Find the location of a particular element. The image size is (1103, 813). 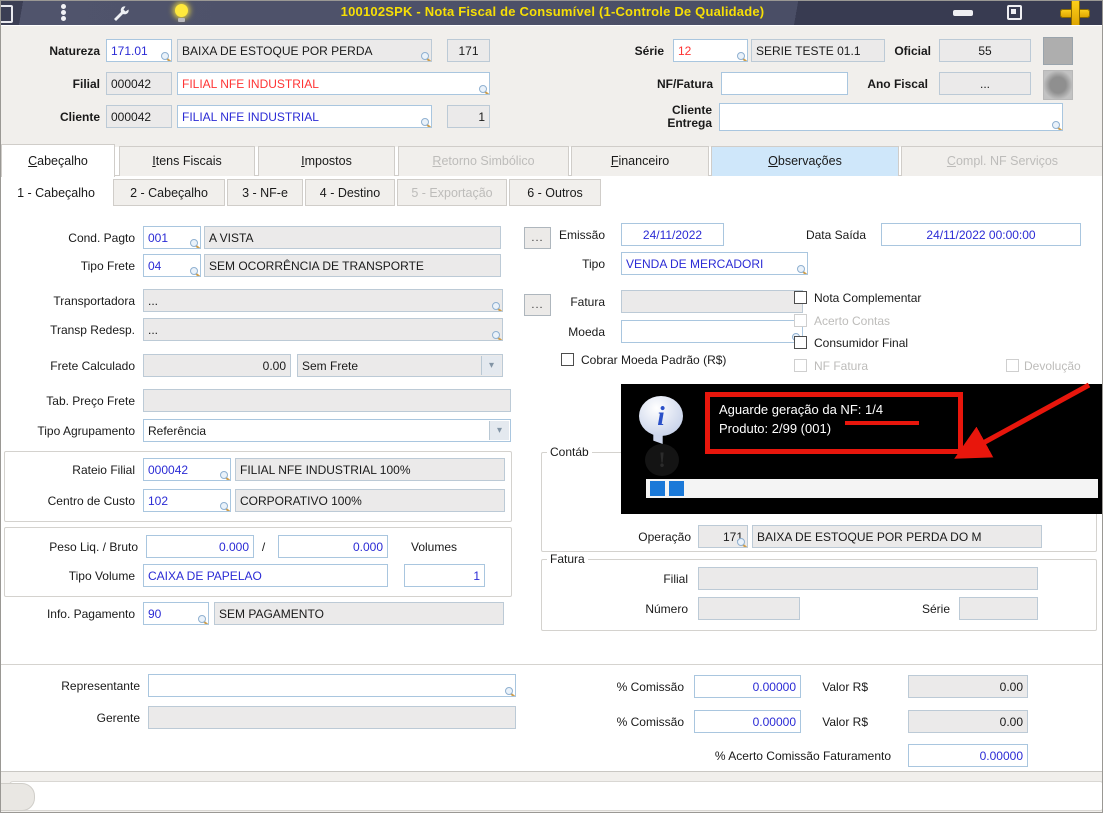

gerente-field is located at coordinates (332, 717).